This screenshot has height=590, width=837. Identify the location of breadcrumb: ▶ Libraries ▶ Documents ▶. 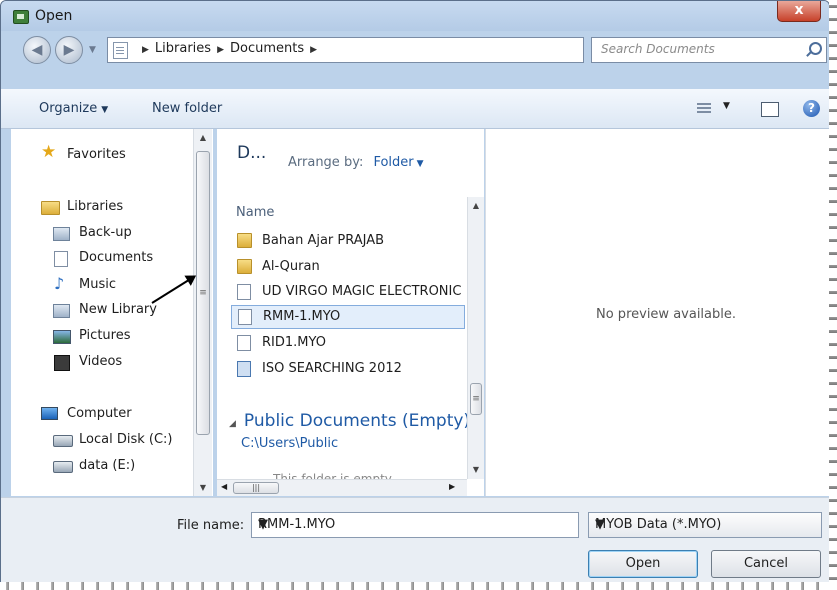
(229, 48).